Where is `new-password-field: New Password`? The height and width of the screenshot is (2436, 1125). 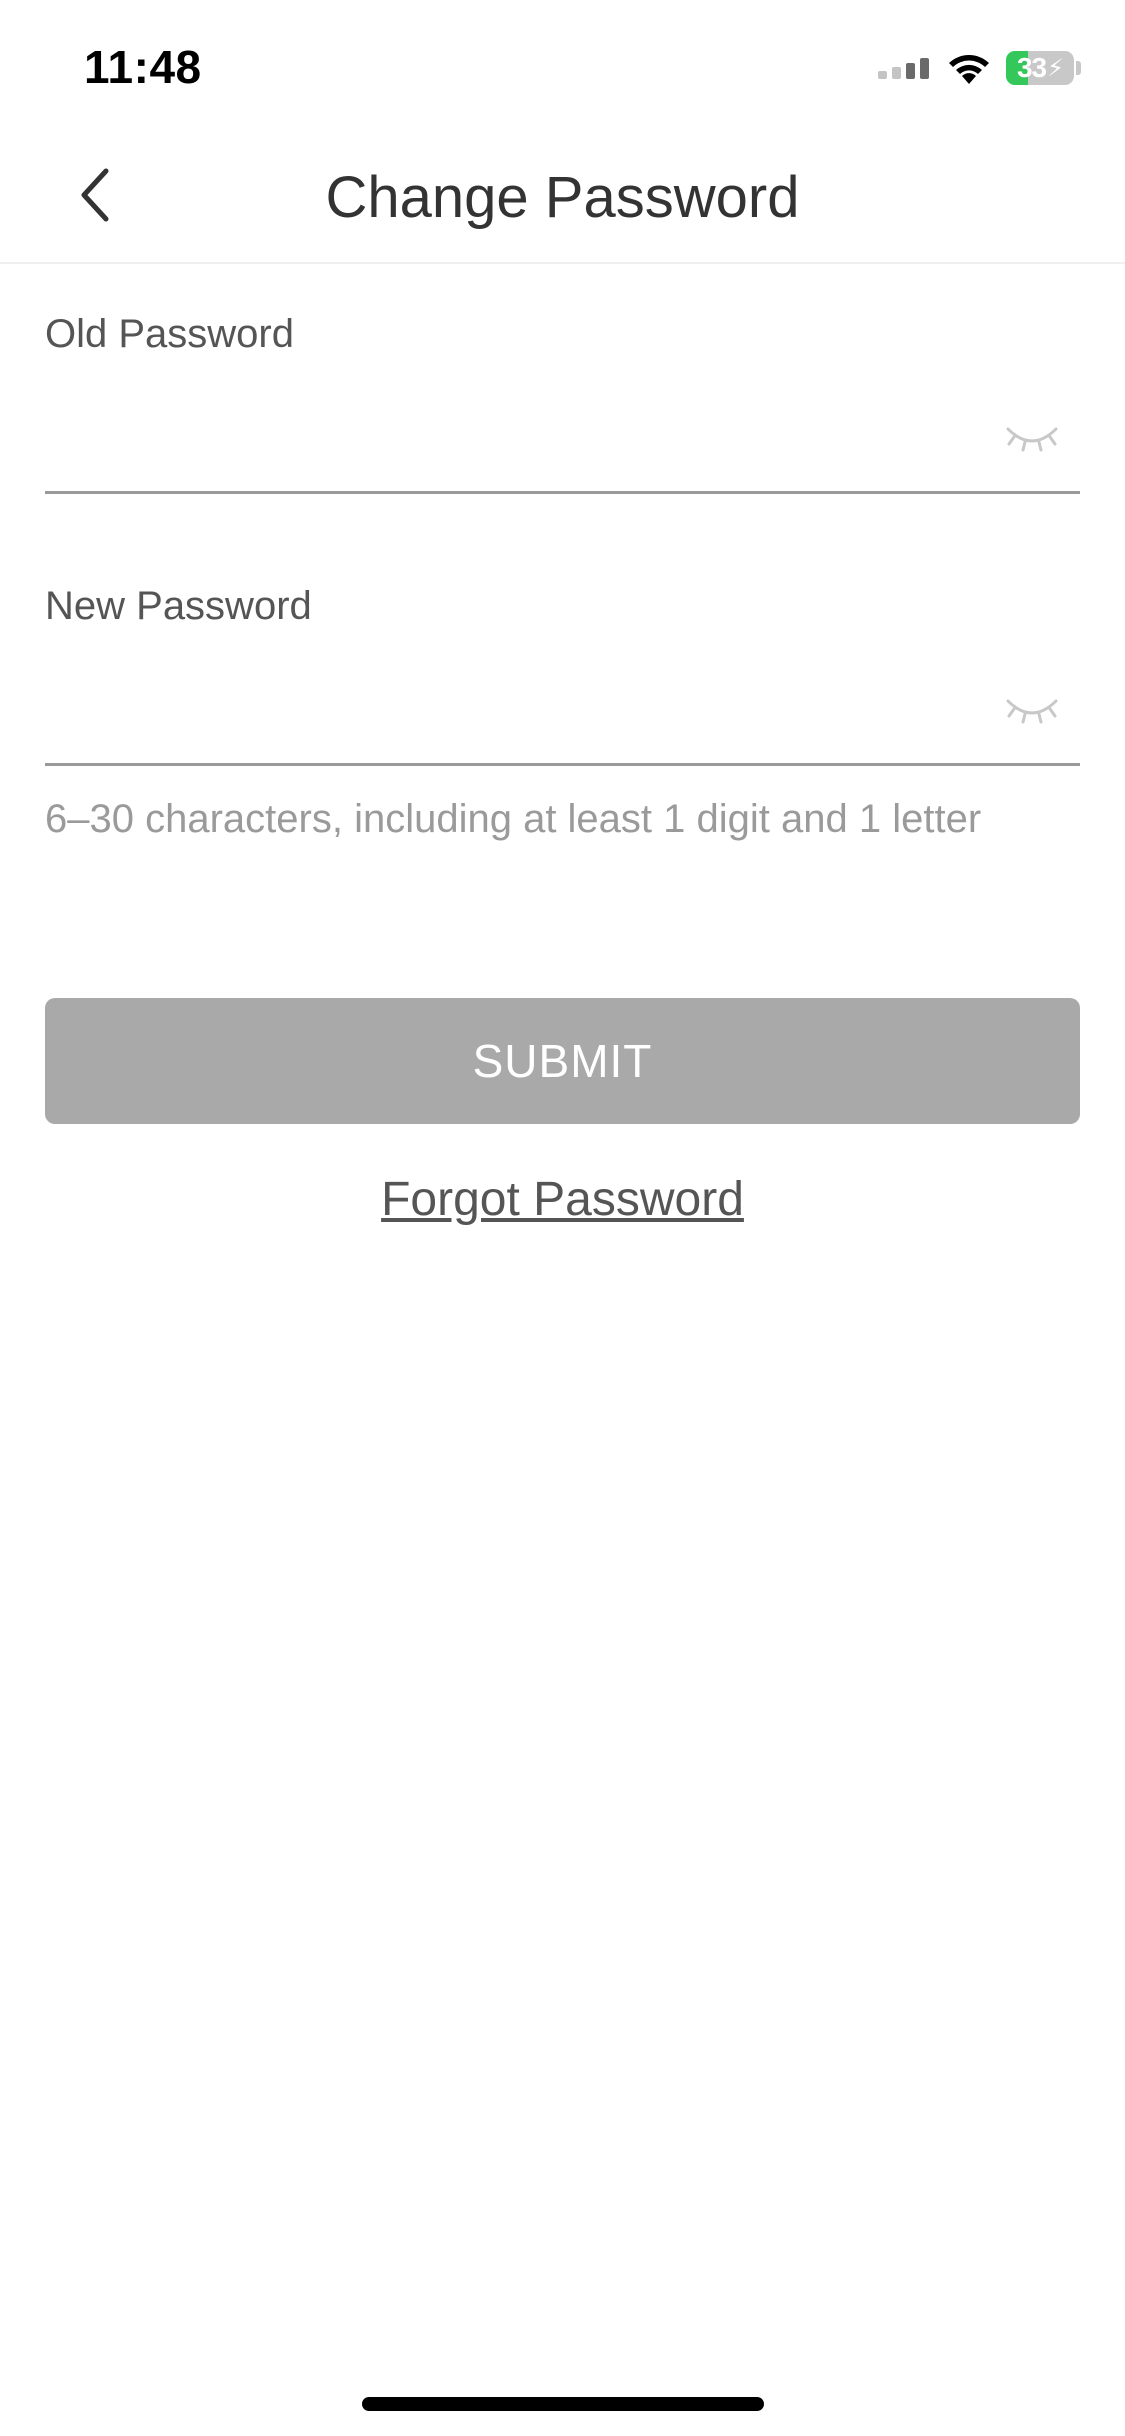 new-password-field: New Password is located at coordinates (562, 675).